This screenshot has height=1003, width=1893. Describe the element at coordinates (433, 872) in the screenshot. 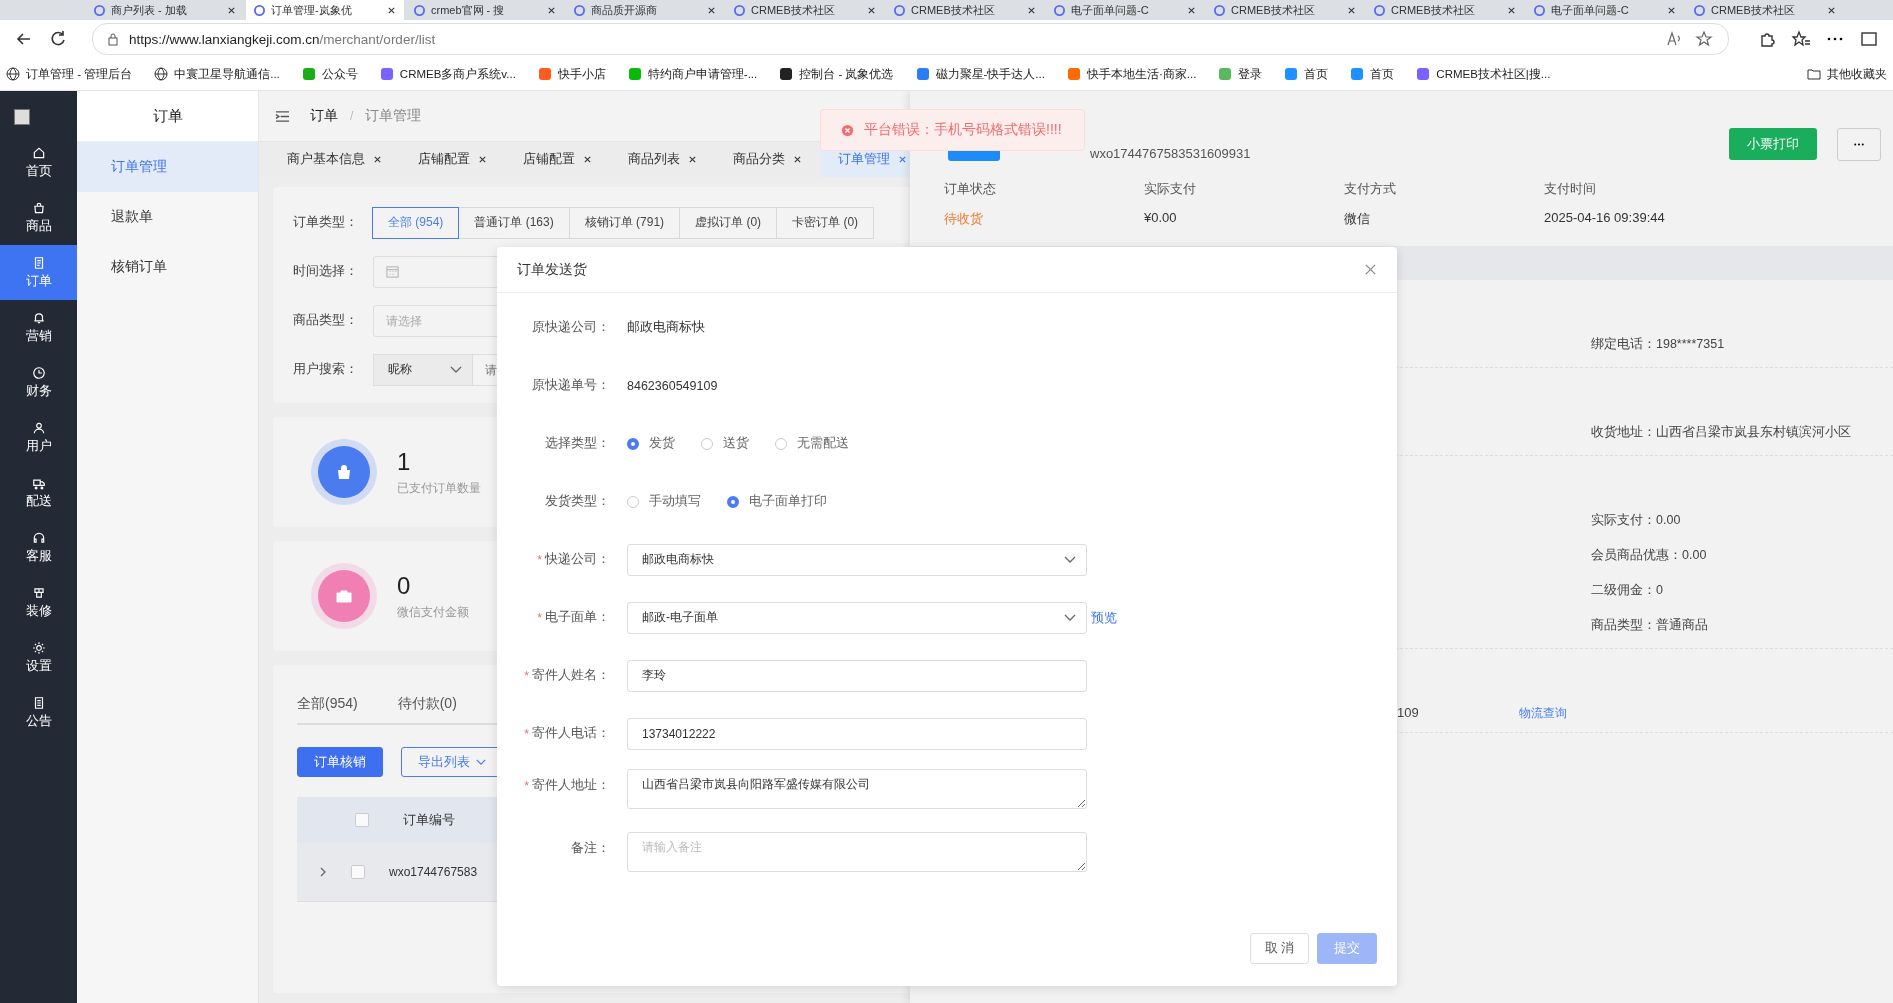

I see `table-cell: wxo1744767583` at that location.